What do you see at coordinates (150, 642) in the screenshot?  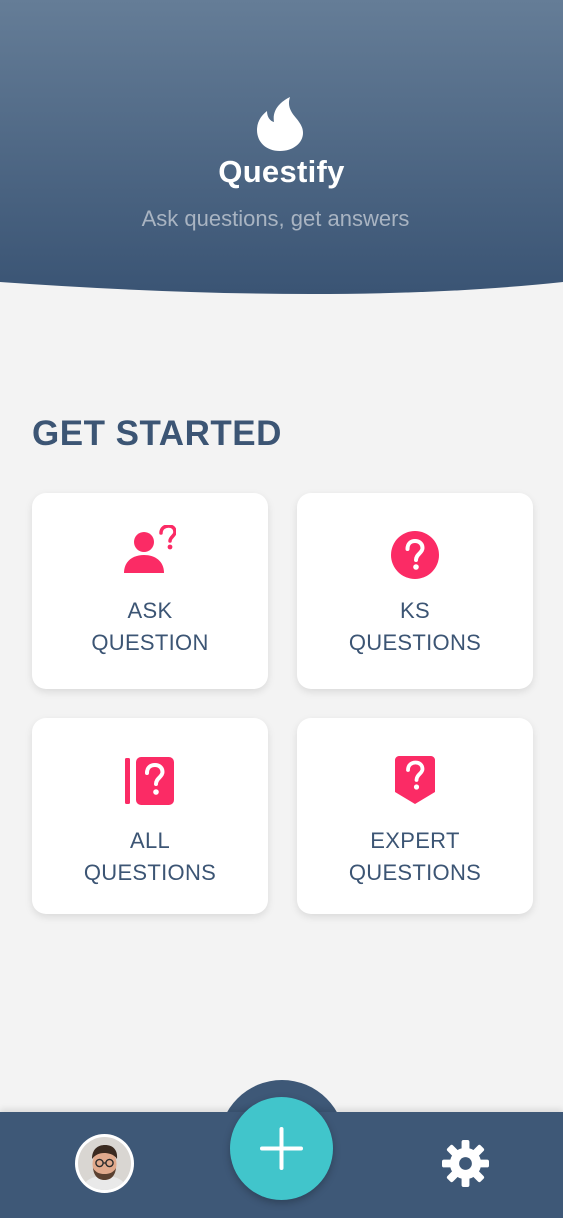 I see `card-label-line2: QUESTION` at bounding box center [150, 642].